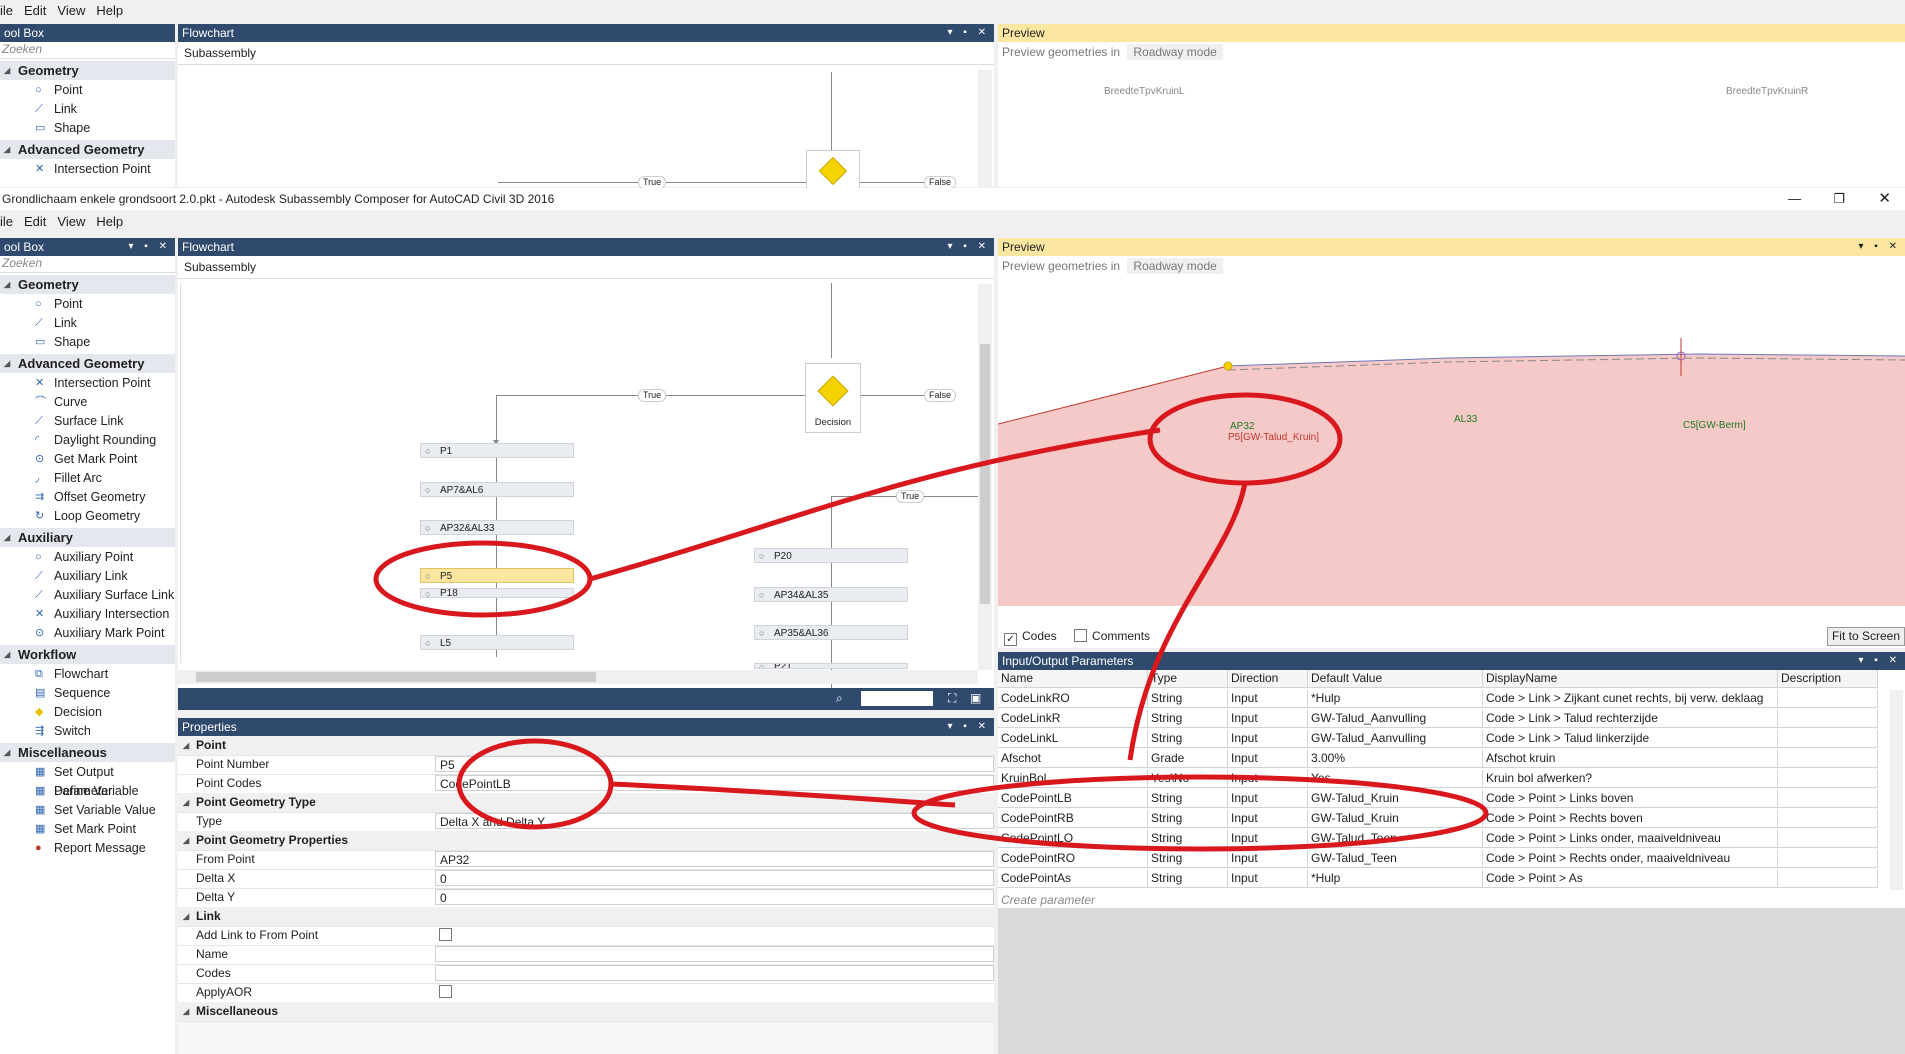  I want to click on flow-node-ap34-al35: AP34&AL35, so click(831, 595).